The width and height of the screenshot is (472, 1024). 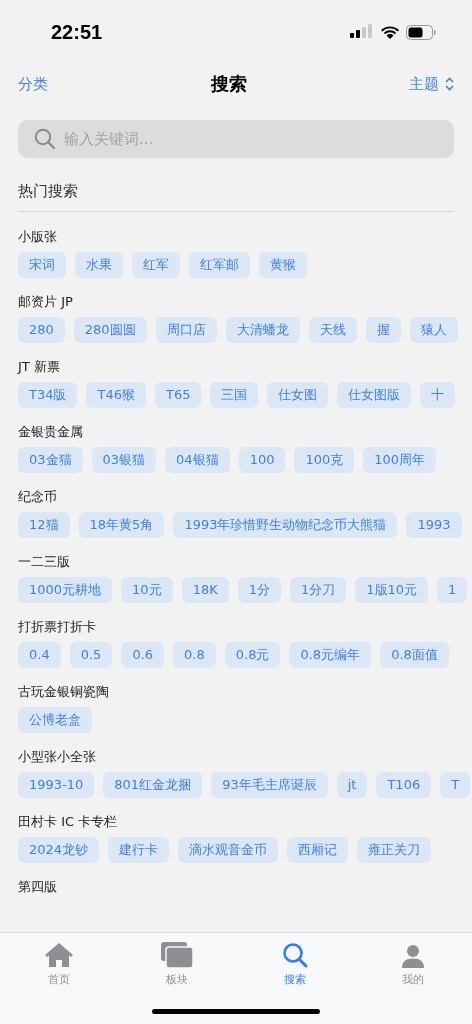 I want to click on clock-time: 22:51, so click(x=77, y=32).